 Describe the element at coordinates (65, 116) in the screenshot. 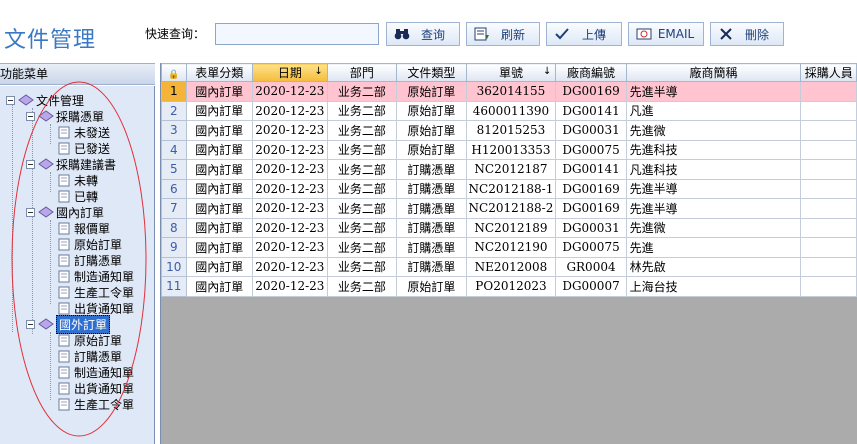

I see `tree-node-purchase-order: 採購憑單` at that location.